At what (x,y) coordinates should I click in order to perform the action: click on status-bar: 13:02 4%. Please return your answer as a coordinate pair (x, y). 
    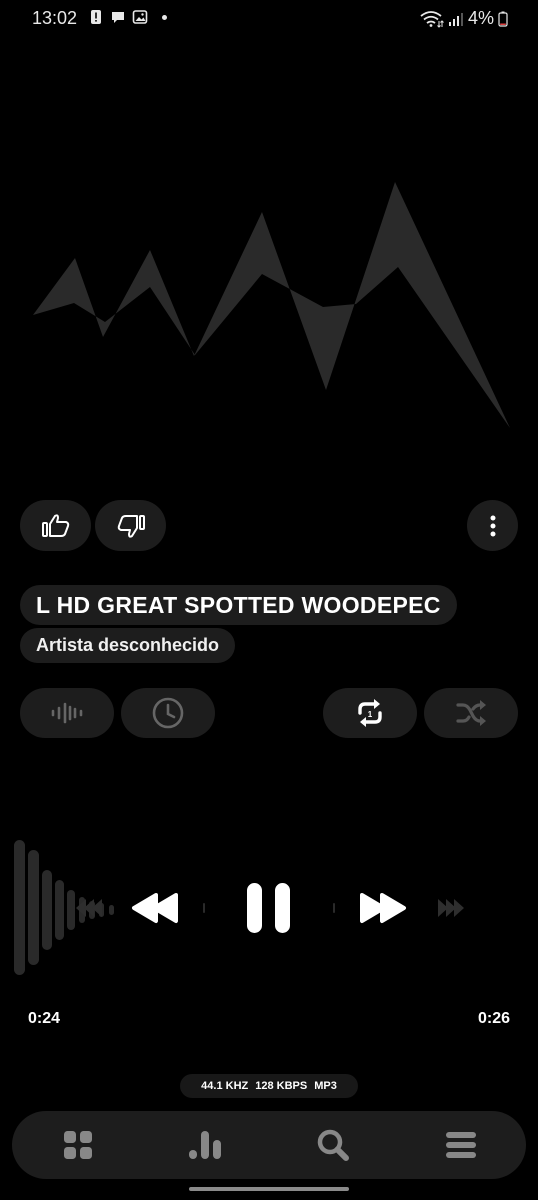
    Looking at the image, I should click on (269, 18).